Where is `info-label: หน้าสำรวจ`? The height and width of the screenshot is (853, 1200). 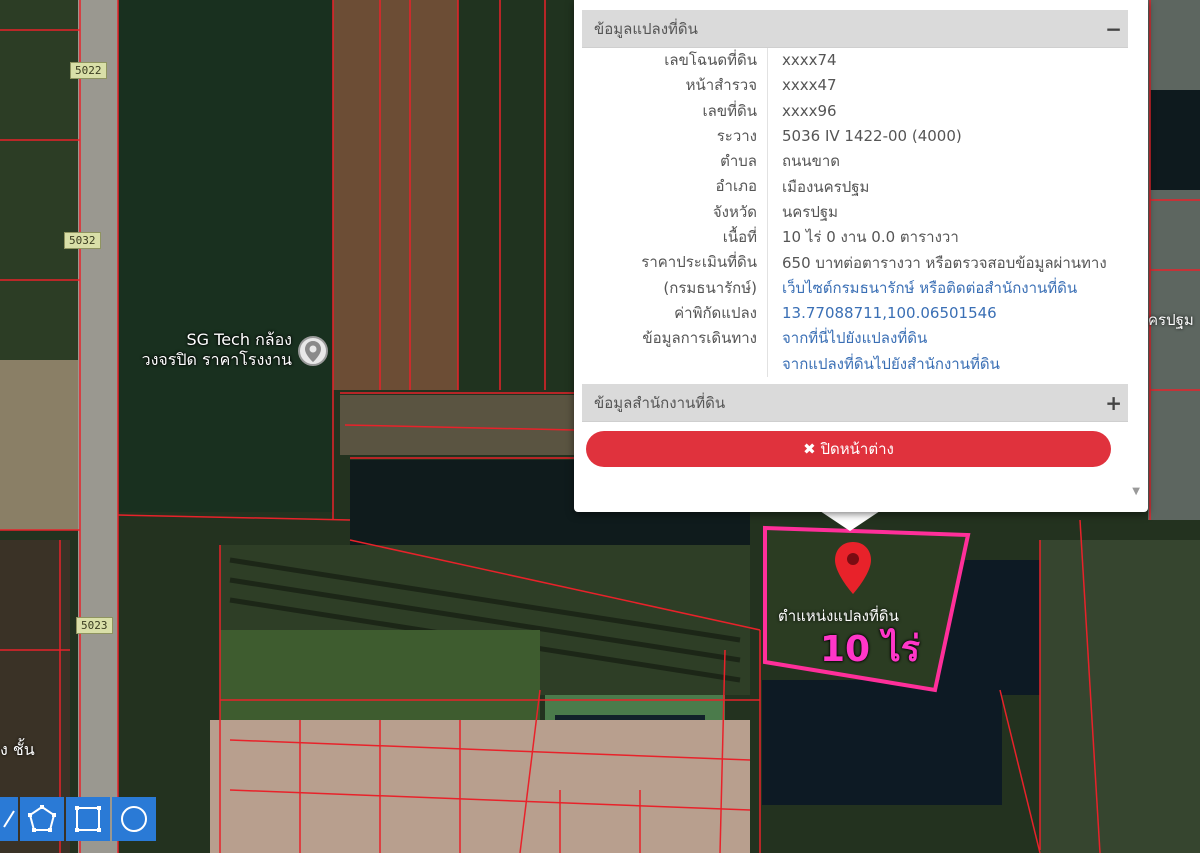
info-label: หน้าสำรวจ is located at coordinates (675, 86).